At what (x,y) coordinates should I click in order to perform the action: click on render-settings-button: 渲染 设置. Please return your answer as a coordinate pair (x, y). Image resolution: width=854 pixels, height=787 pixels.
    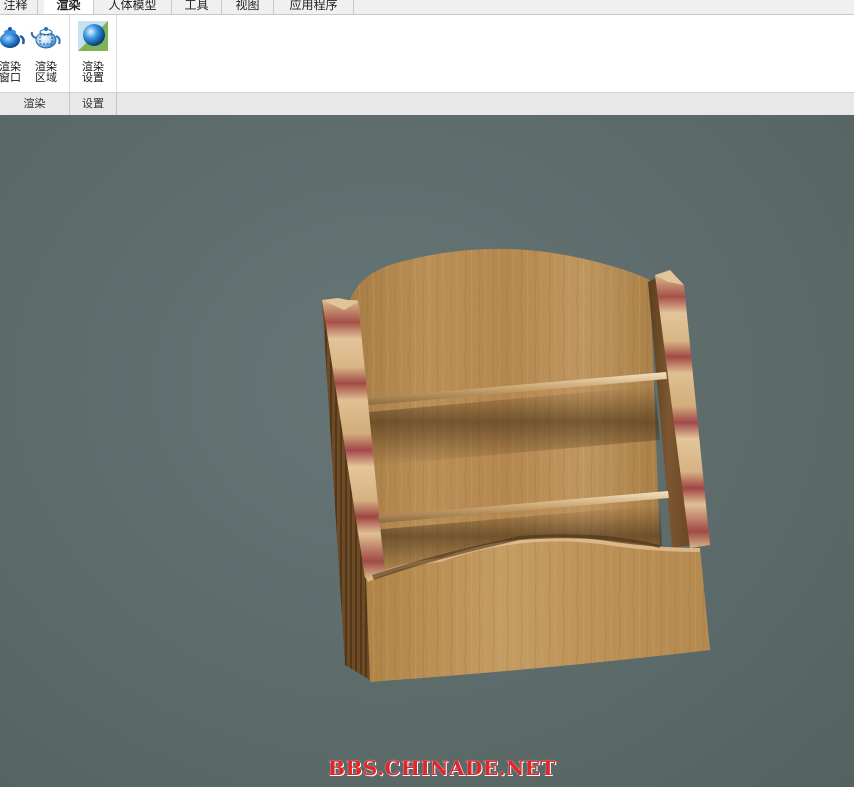
    Looking at the image, I should click on (93, 51).